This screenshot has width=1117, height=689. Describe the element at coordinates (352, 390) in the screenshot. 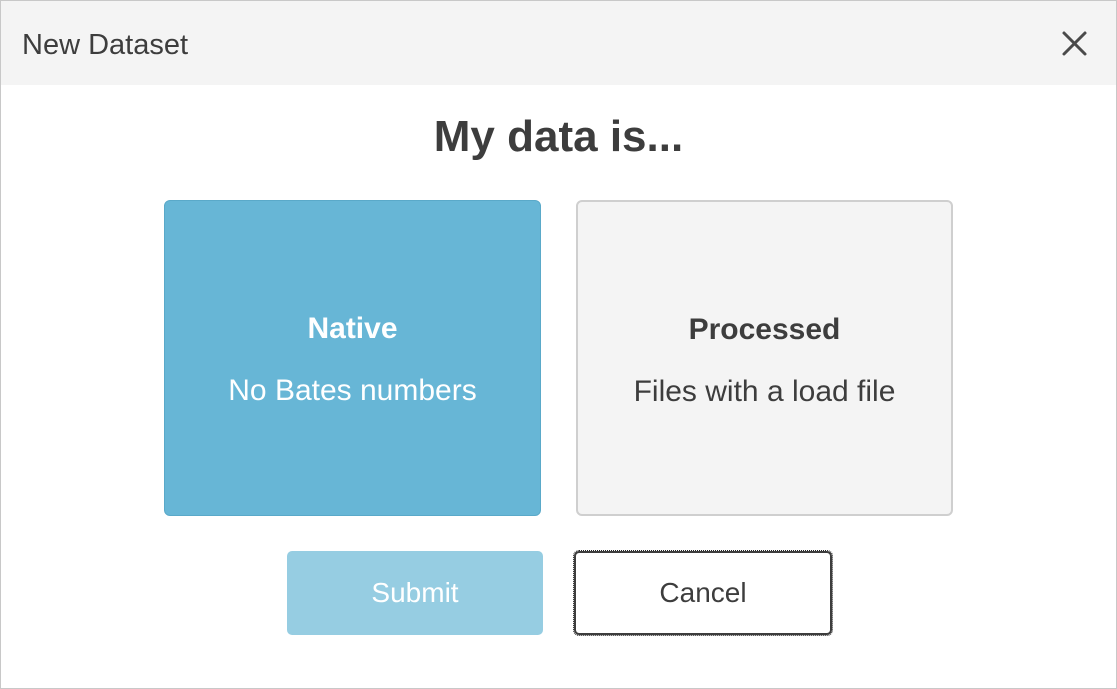

I see `option-card-subtitle: No Bates numbers` at that location.